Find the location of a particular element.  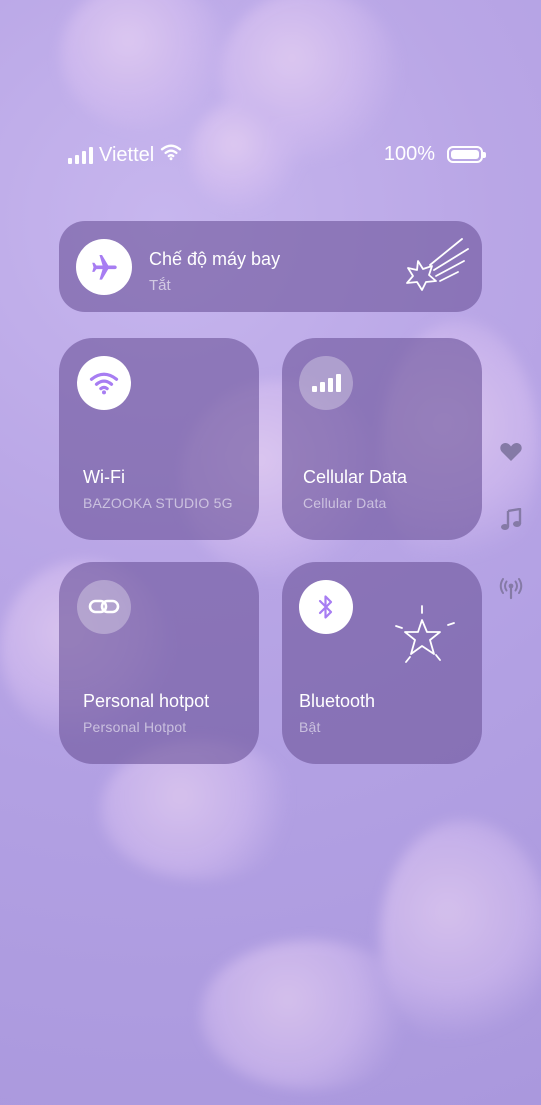

airplane-icon is located at coordinates (104, 267).